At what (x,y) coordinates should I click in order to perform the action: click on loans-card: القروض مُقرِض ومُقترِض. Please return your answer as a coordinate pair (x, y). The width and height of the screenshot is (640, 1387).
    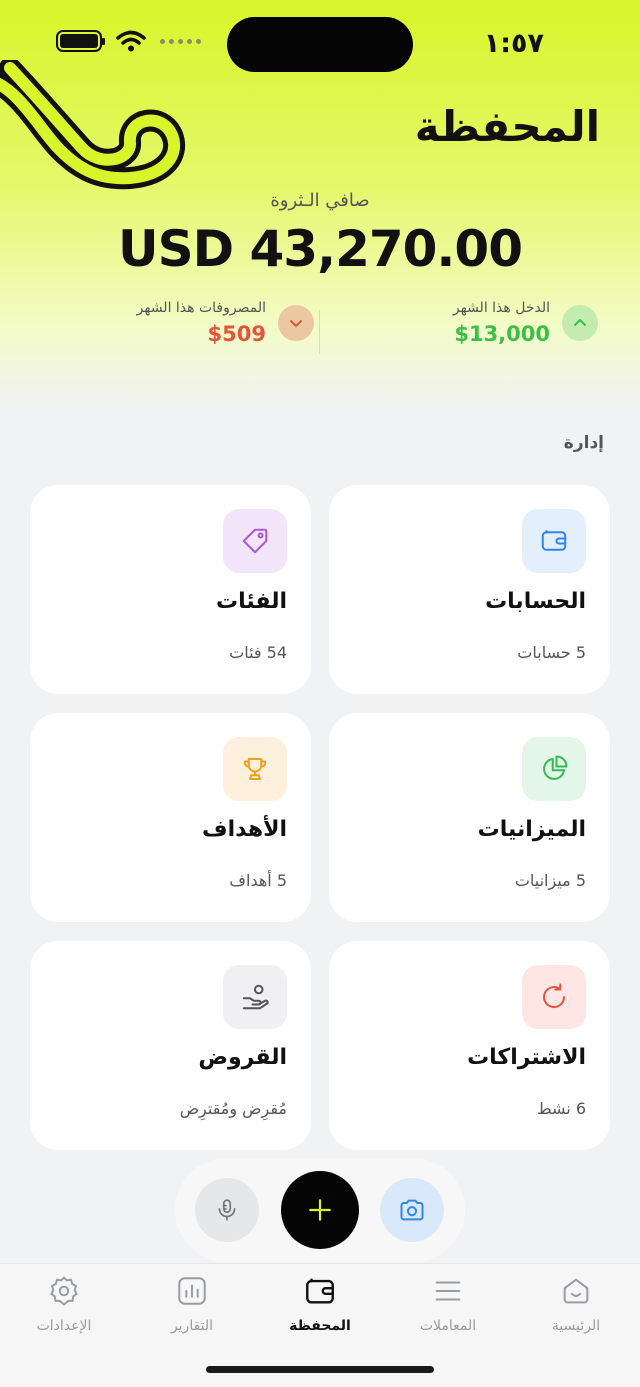
    Looking at the image, I should click on (170, 1045).